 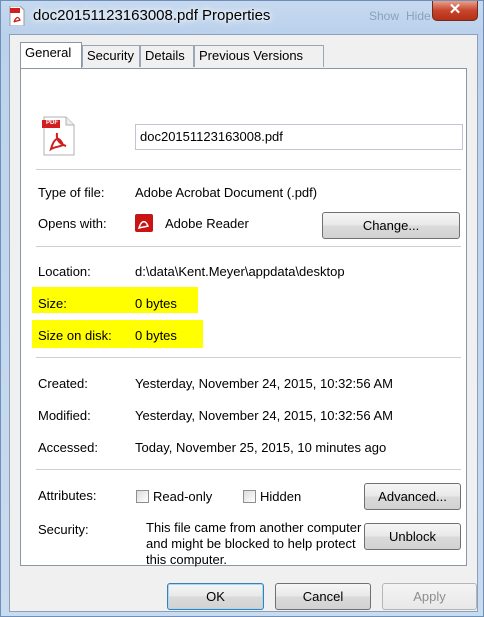 What do you see at coordinates (52, 303) in the screenshot?
I see `size-label: Size:` at bounding box center [52, 303].